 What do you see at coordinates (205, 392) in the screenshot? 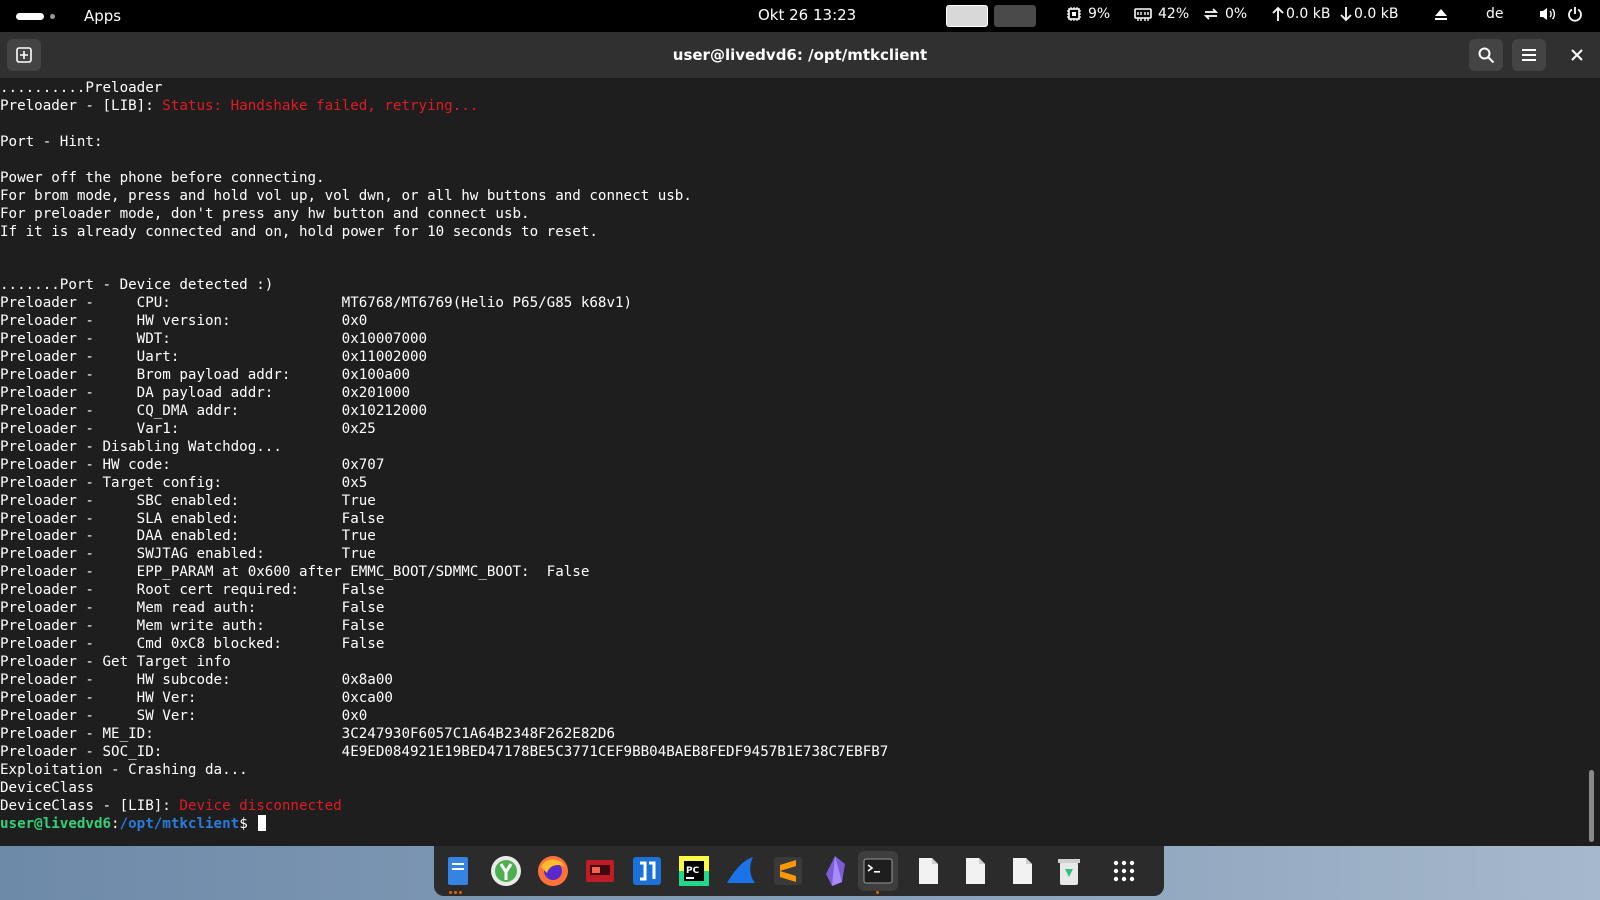
I see `terminal-line: Preloader - DA payload addr: 0x201000` at bounding box center [205, 392].